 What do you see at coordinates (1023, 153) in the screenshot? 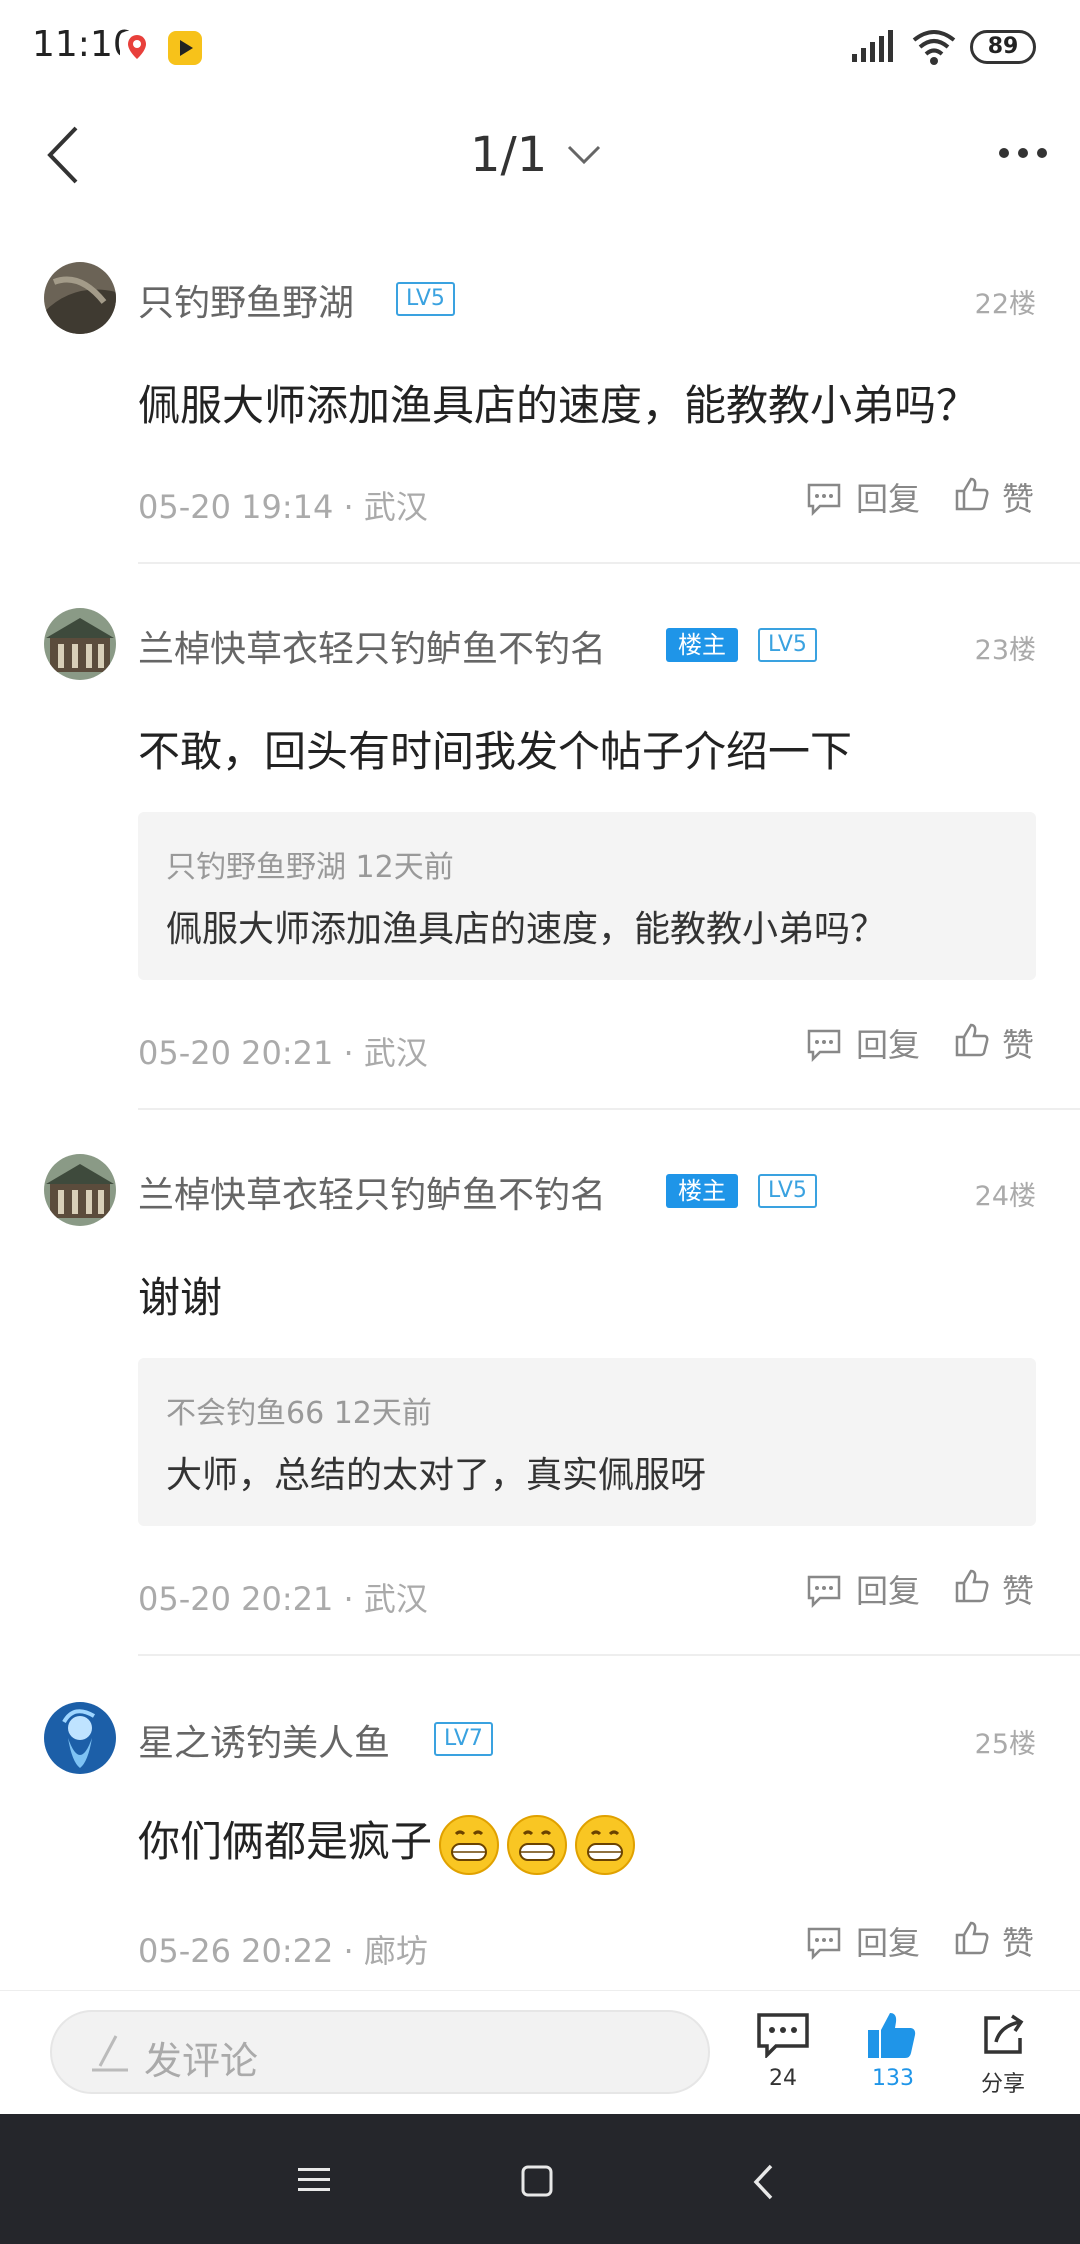
I see `more-options-icon` at bounding box center [1023, 153].